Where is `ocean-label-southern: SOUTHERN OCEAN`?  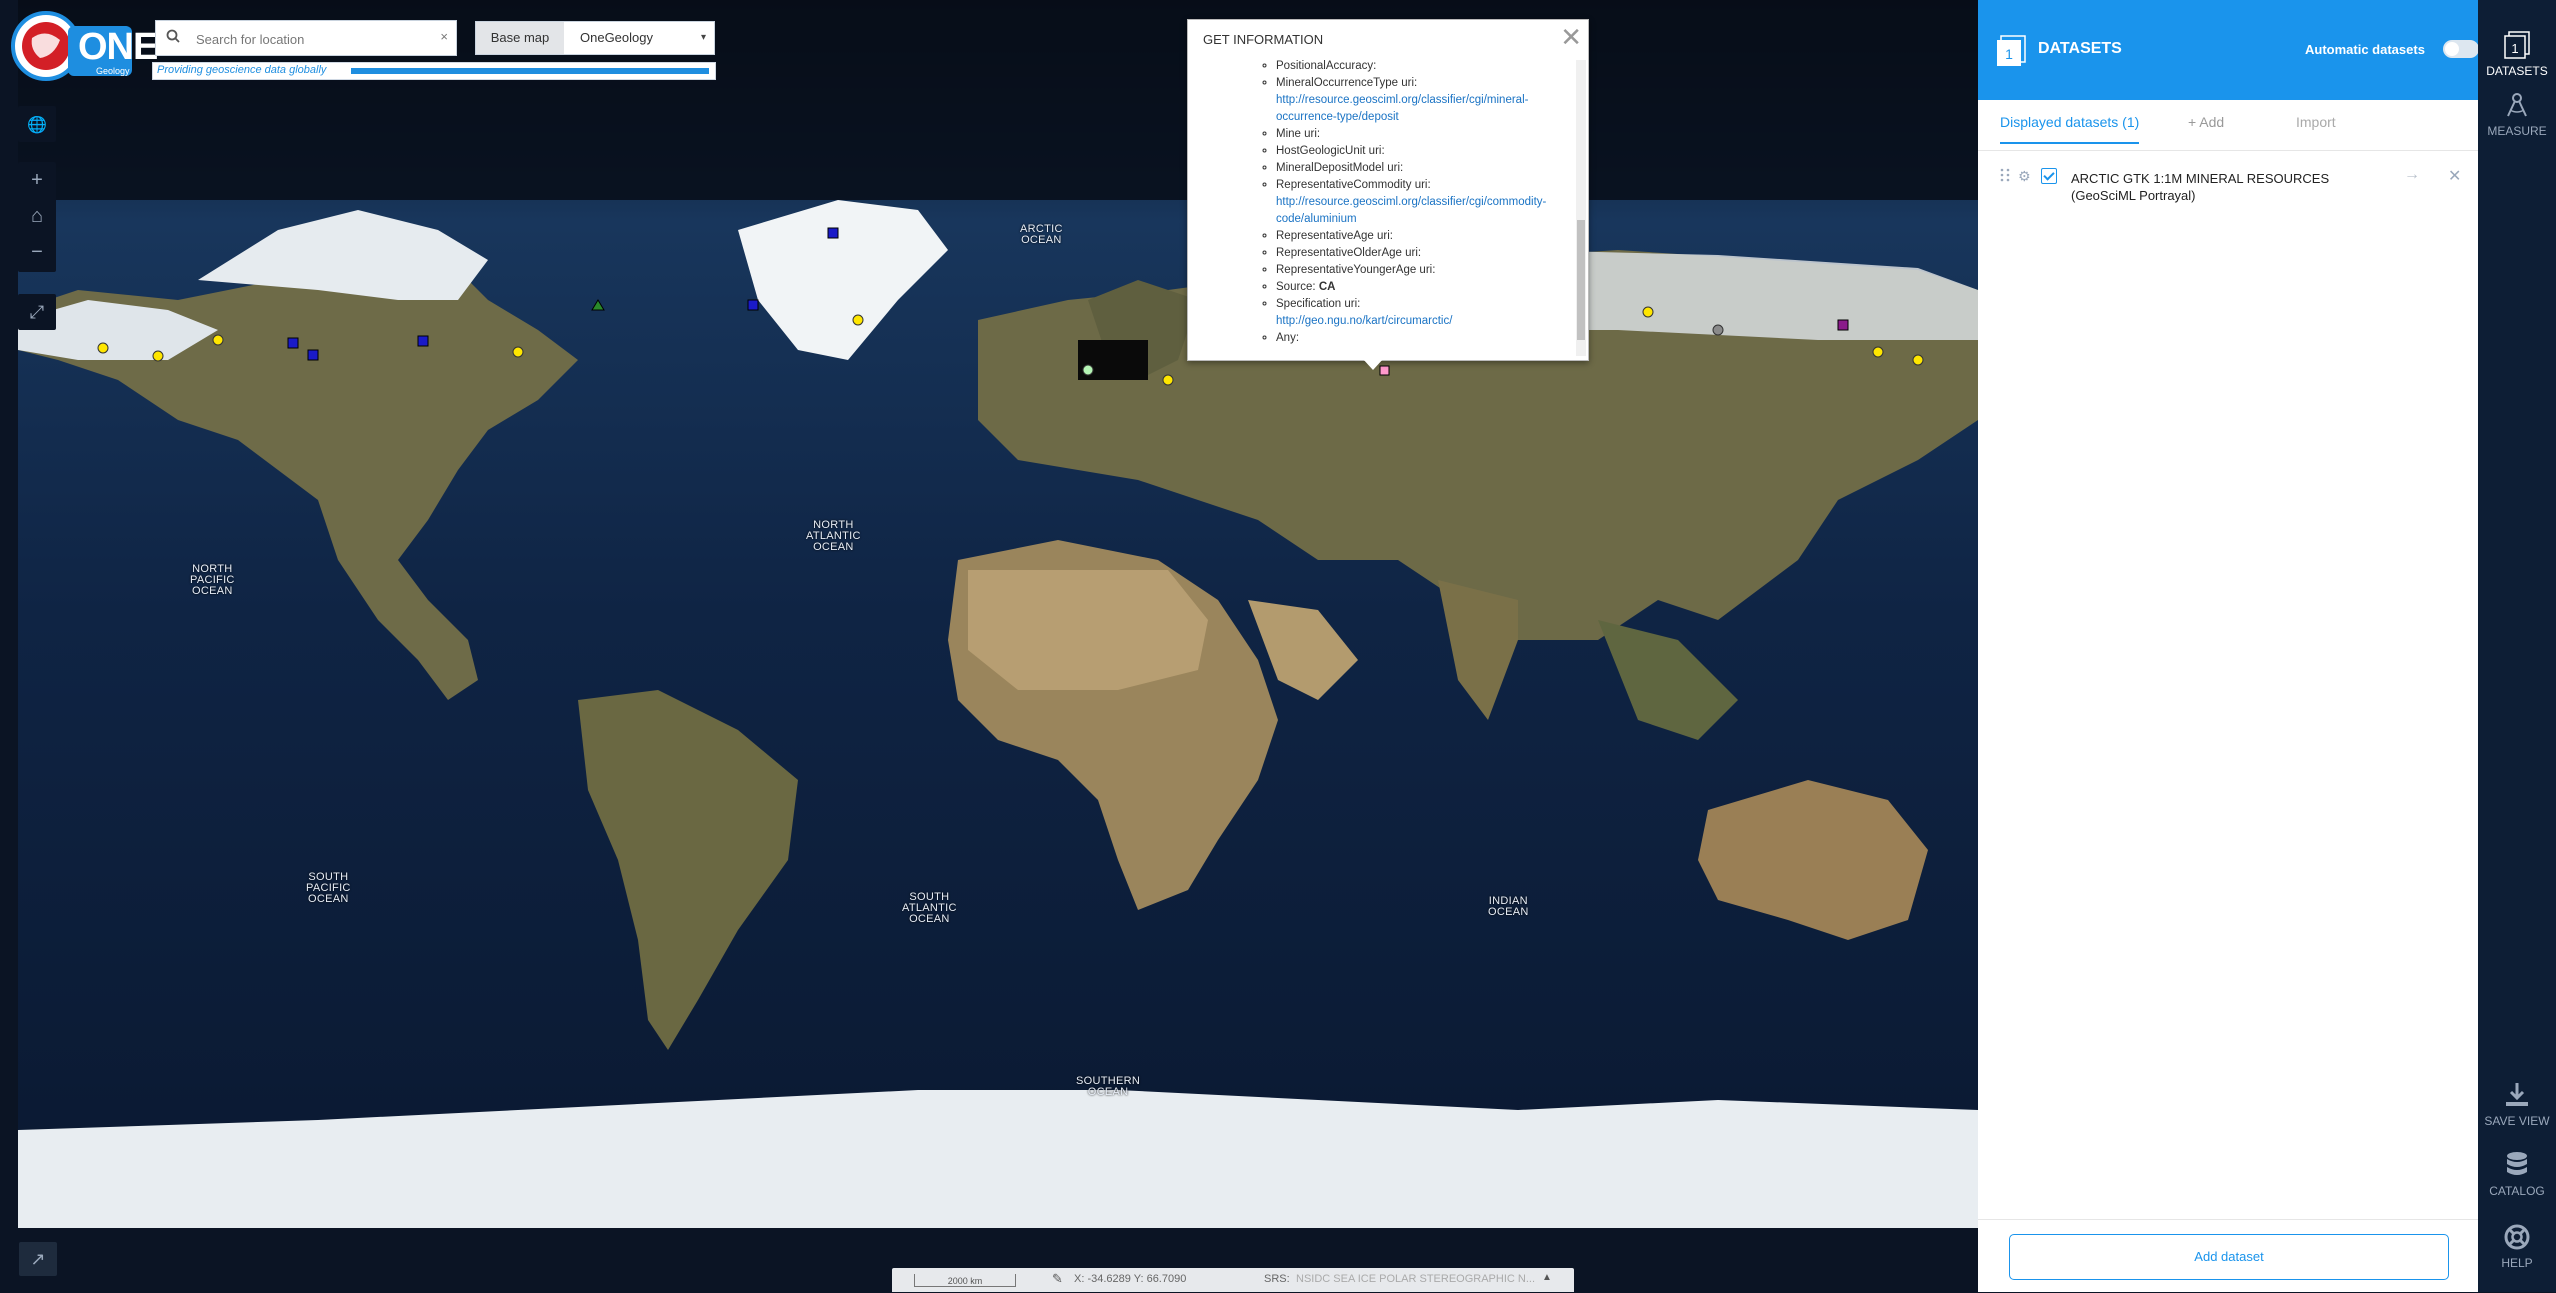
ocean-label-southern: SOUTHERN OCEAN is located at coordinates (1108, 1086).